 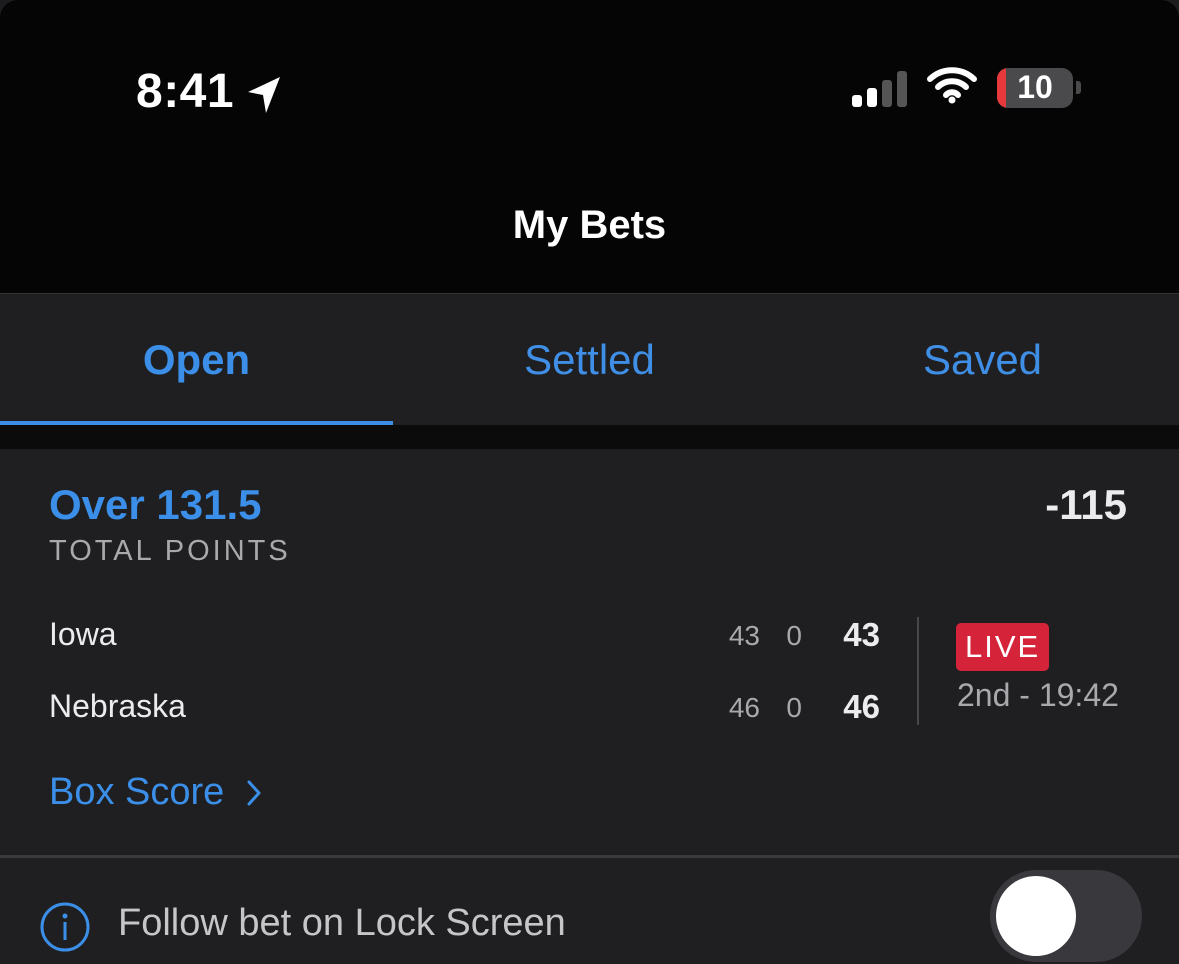 I want to click on bet-market: TOTAL POINTS, so click(x=170, y=551).